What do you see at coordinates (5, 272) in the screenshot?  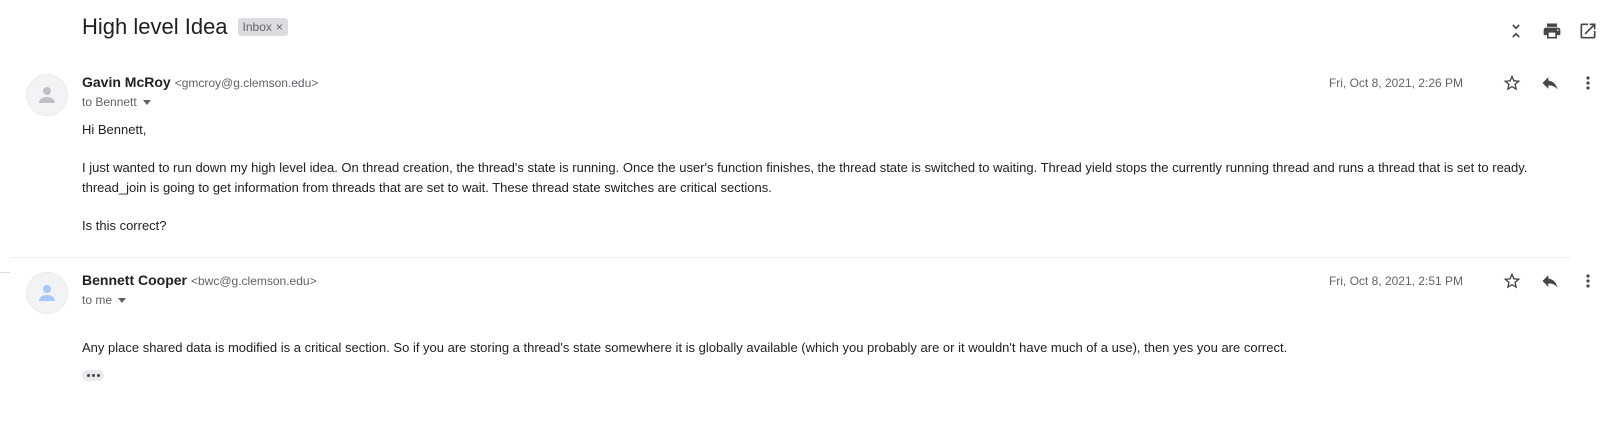 I see `side-divider-mark` at bounding box center [5, 272].